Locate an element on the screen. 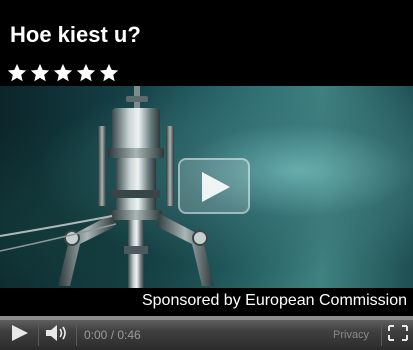 Image resolution: width=413 pixels, height=350 pixels. video-title: Hoe kiest u? is located at coordinates (75, 34).